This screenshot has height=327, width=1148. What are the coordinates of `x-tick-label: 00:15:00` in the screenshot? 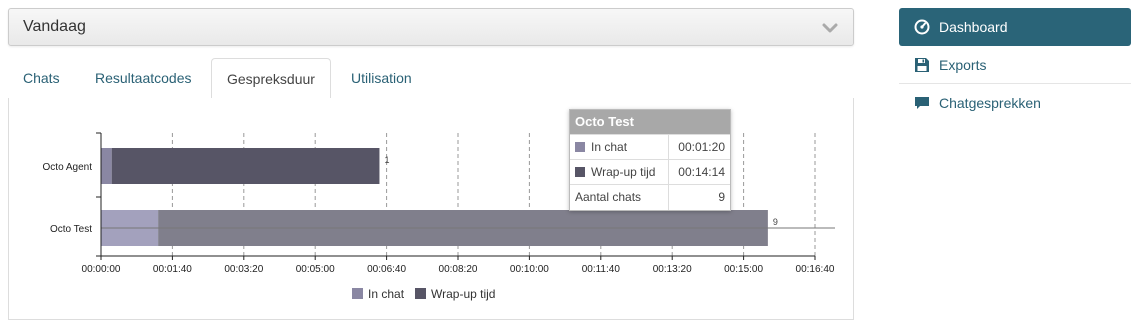 It's located at (743, 269).